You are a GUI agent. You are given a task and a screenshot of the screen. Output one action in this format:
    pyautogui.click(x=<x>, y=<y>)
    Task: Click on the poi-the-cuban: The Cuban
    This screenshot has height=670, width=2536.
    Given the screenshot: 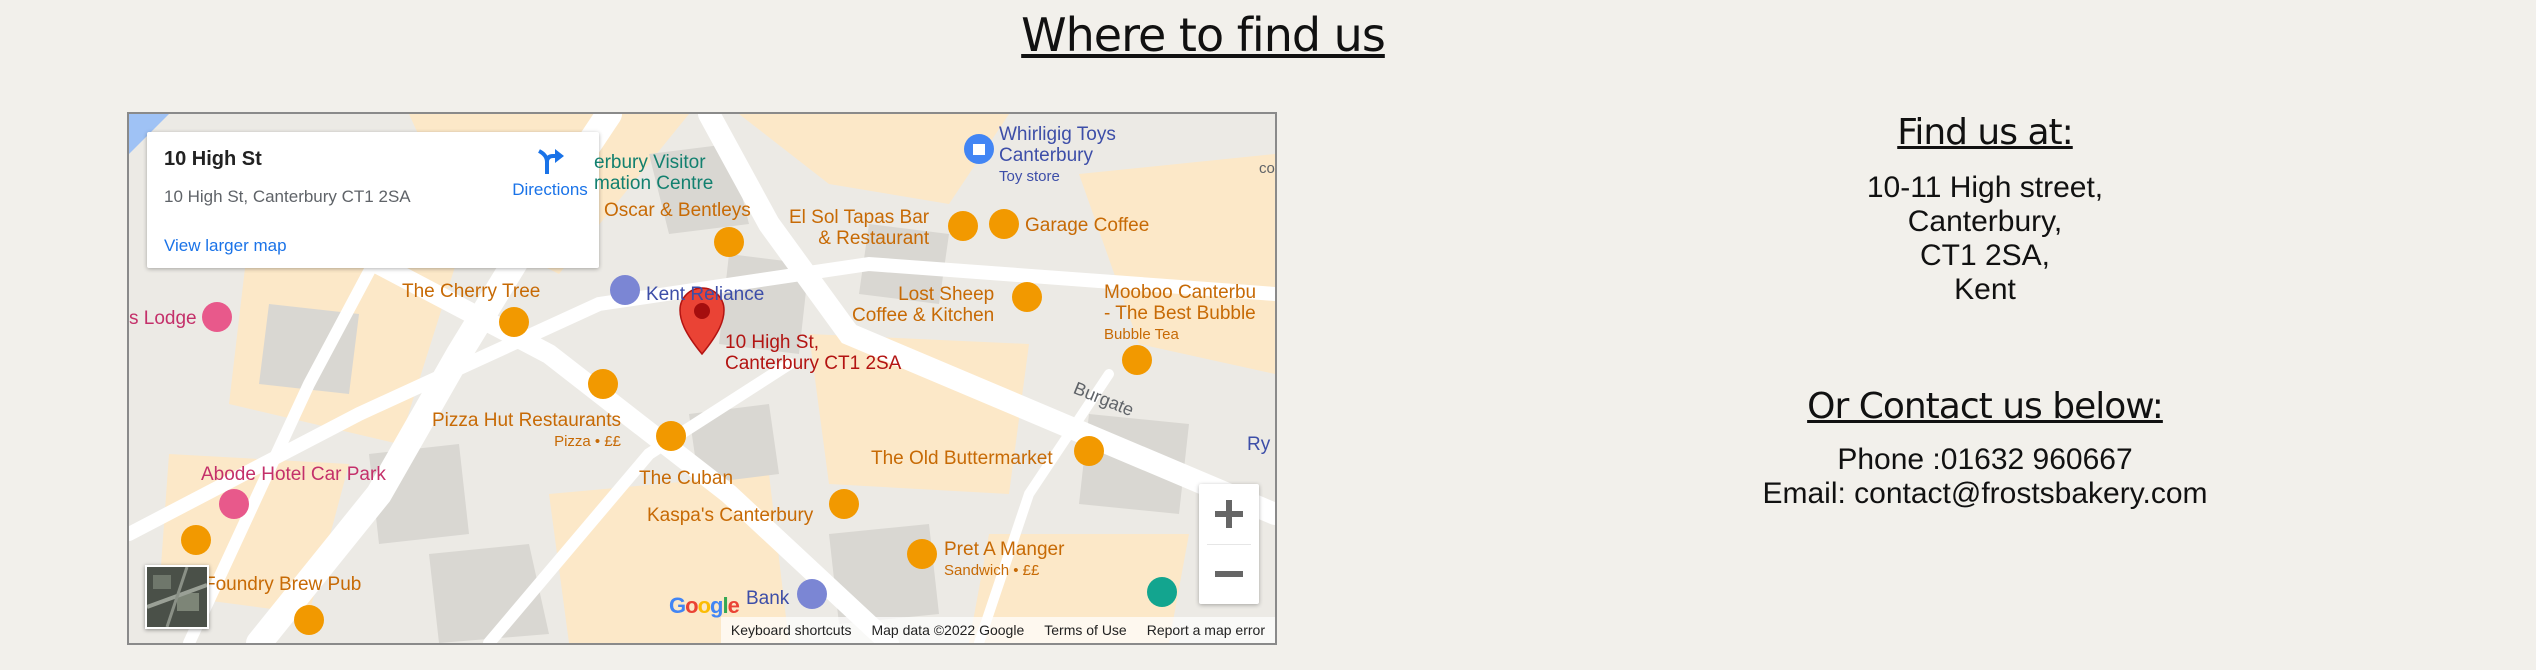 What is the action you would take?
    pyautogui.click(x=686, y=478)
    